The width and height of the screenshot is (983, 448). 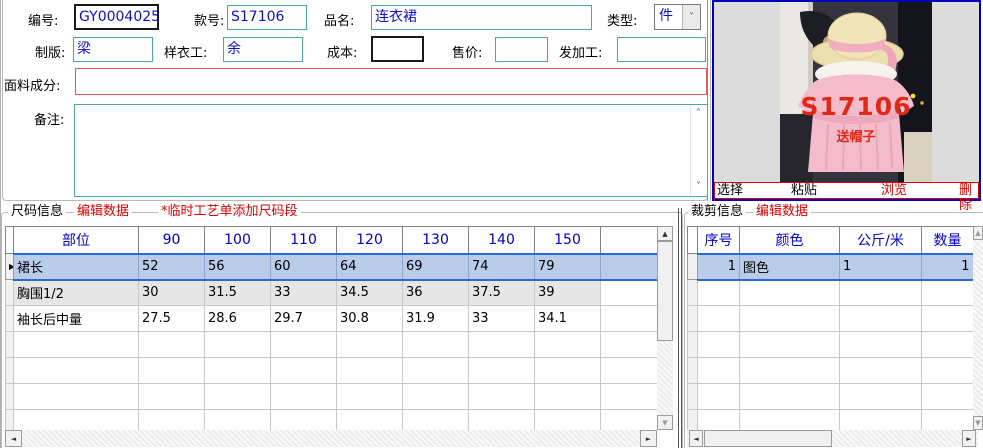 What do you see at coordinates (856, 137) in the screenshot?
I see `photo-overlay-note: 送帽子` at bounding box center [856, 137].